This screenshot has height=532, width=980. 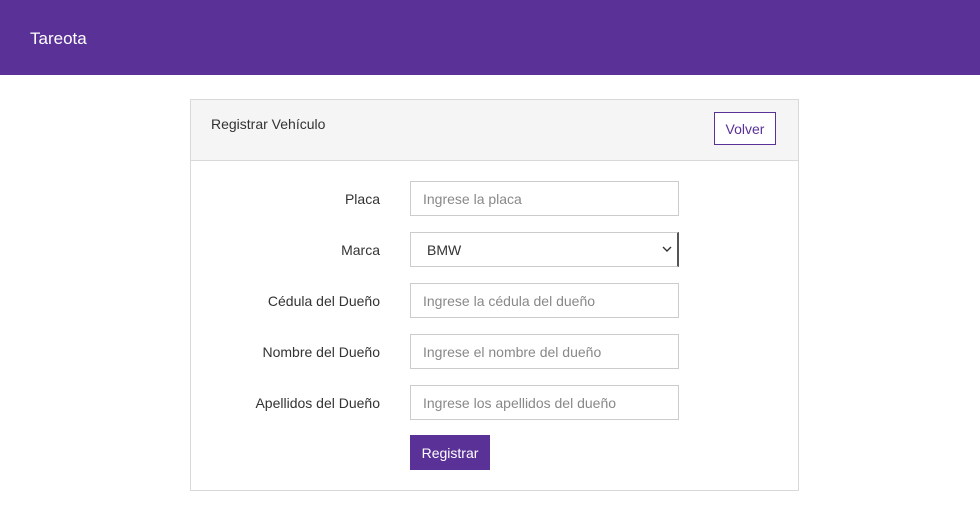 What do you see at coordinates (490, 37) in the screenshot?
I see `top-navbar: Tareota` at bounding box center [490, 37].